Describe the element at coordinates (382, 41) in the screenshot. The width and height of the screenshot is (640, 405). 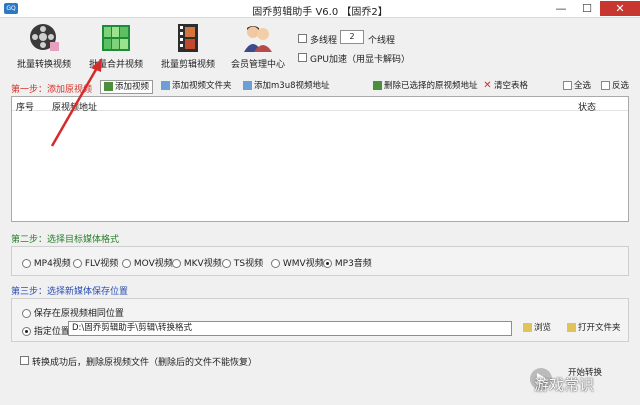
I see `thread-unit-label: 个线程` at that location.